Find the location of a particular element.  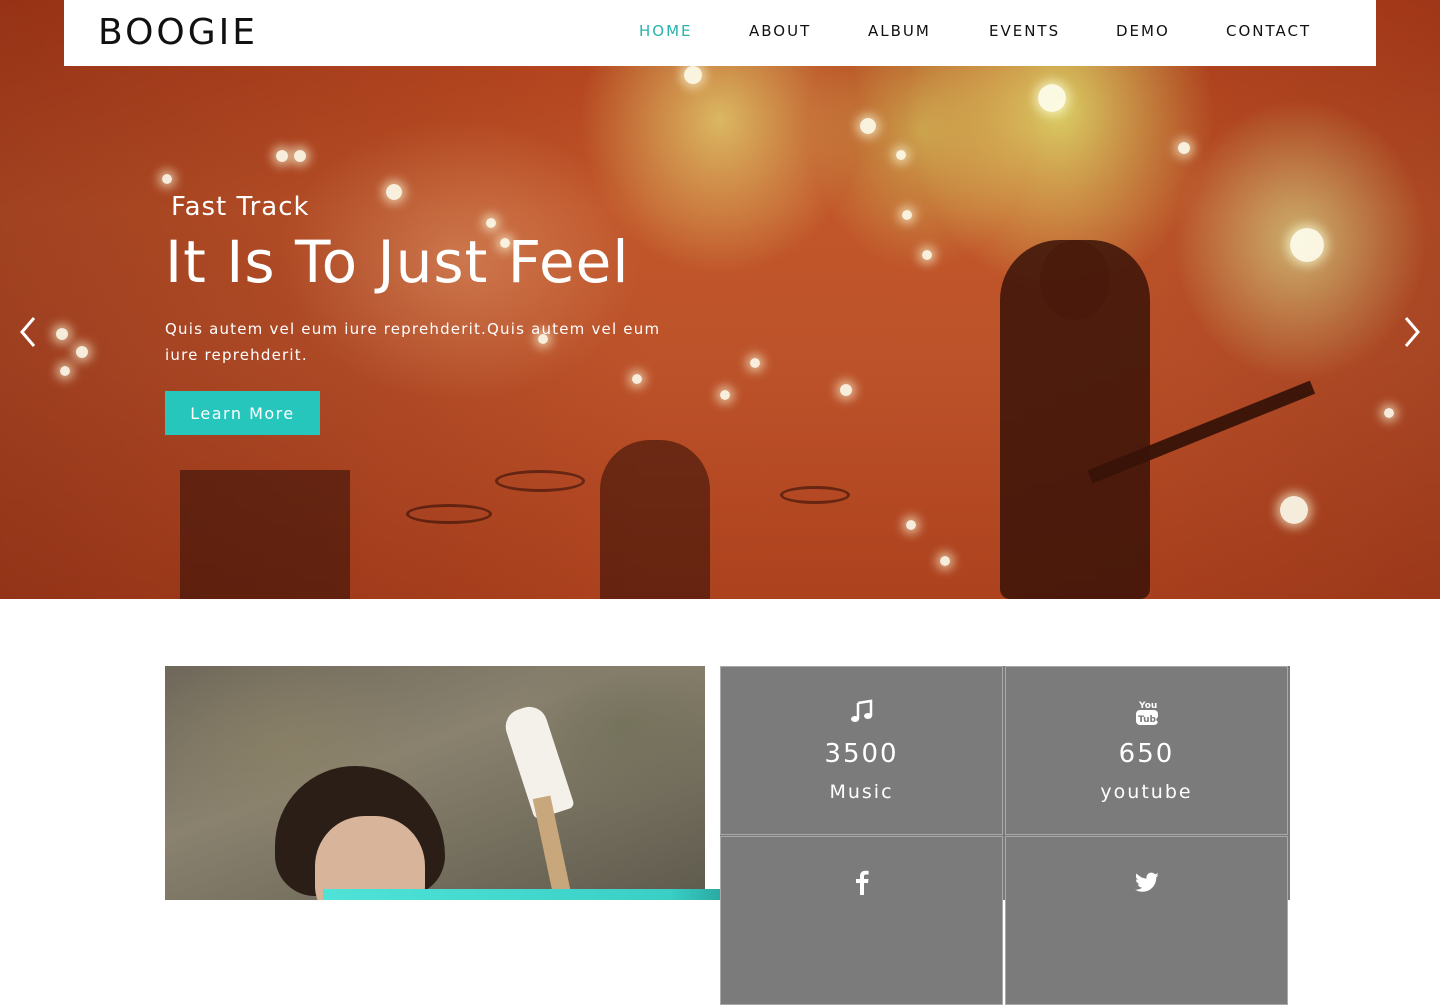

stat-label: Music is located at coordinates (861, 792).